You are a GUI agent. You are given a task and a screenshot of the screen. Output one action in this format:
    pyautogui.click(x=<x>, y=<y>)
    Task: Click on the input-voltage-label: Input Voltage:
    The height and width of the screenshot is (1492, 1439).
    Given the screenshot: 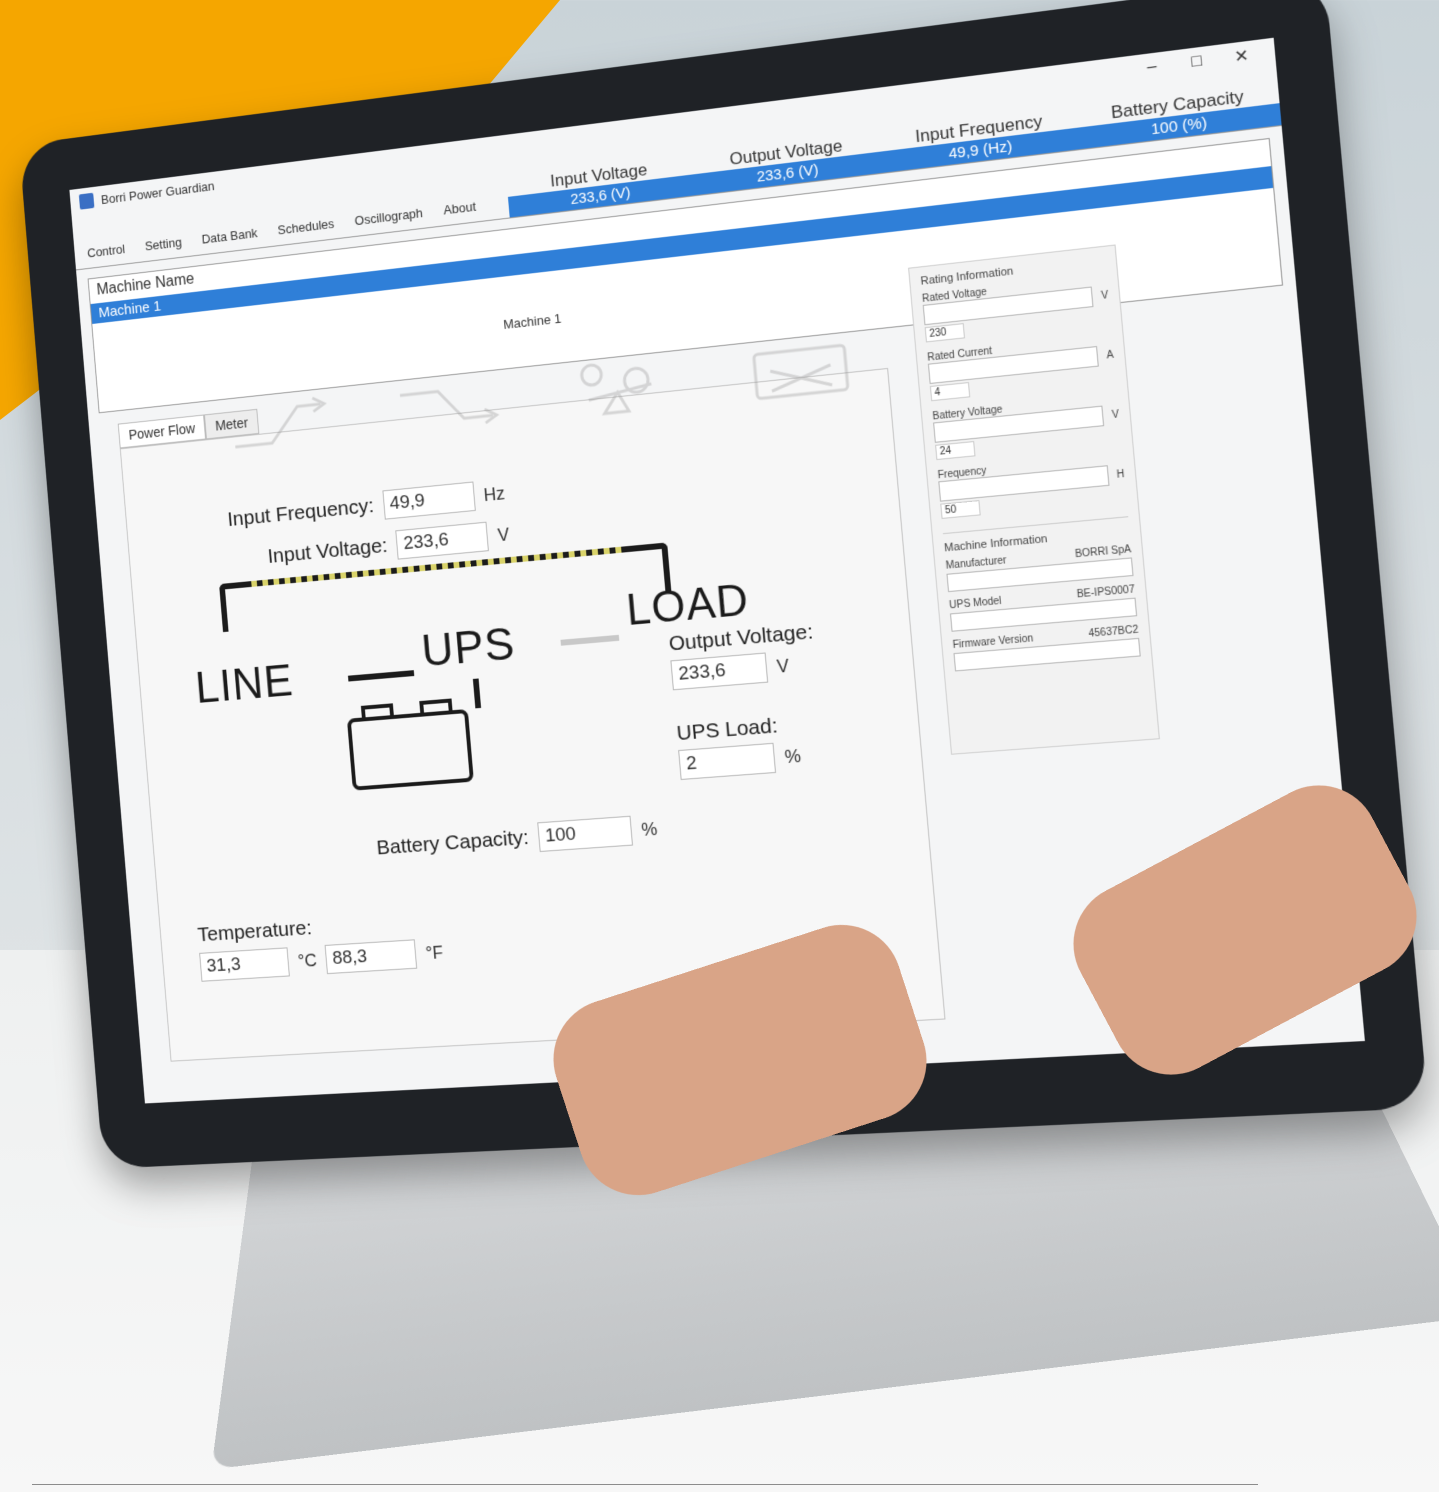 What is the action you would take?
    pyautogui.click(x=328, y=551)
    